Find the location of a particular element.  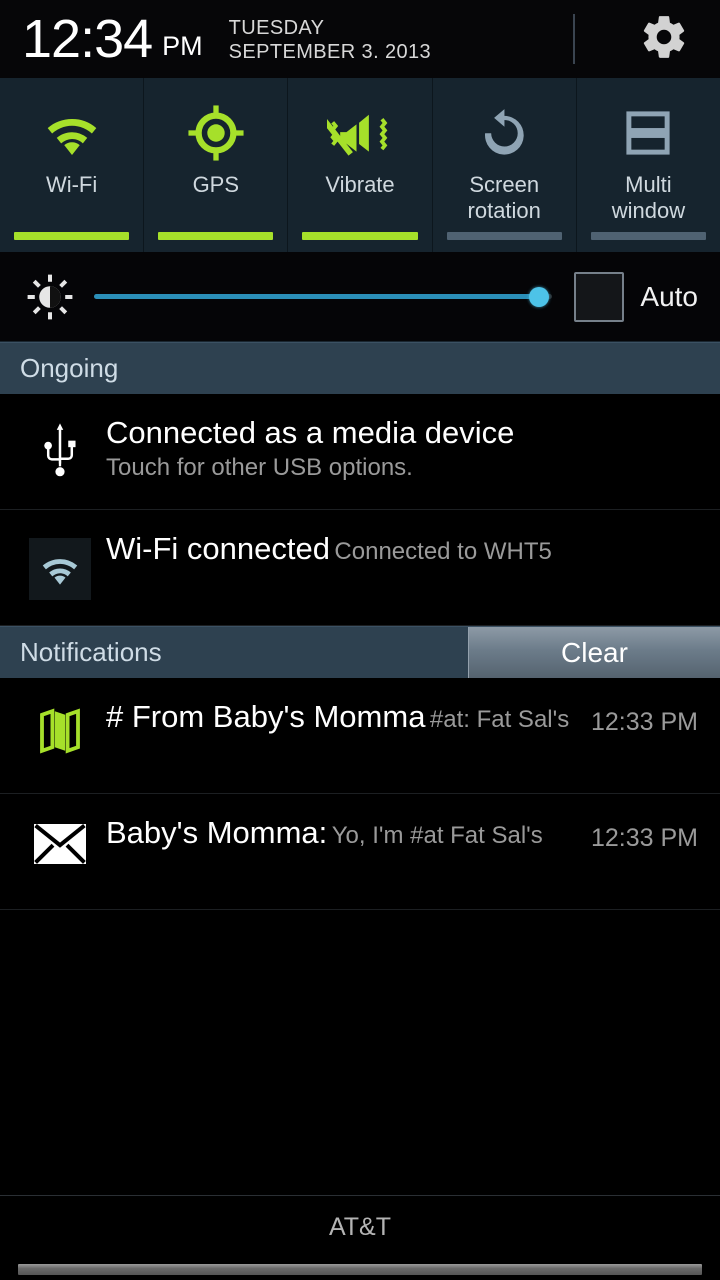

auto-brightness-checkbox is located at coordinates (599, 296).